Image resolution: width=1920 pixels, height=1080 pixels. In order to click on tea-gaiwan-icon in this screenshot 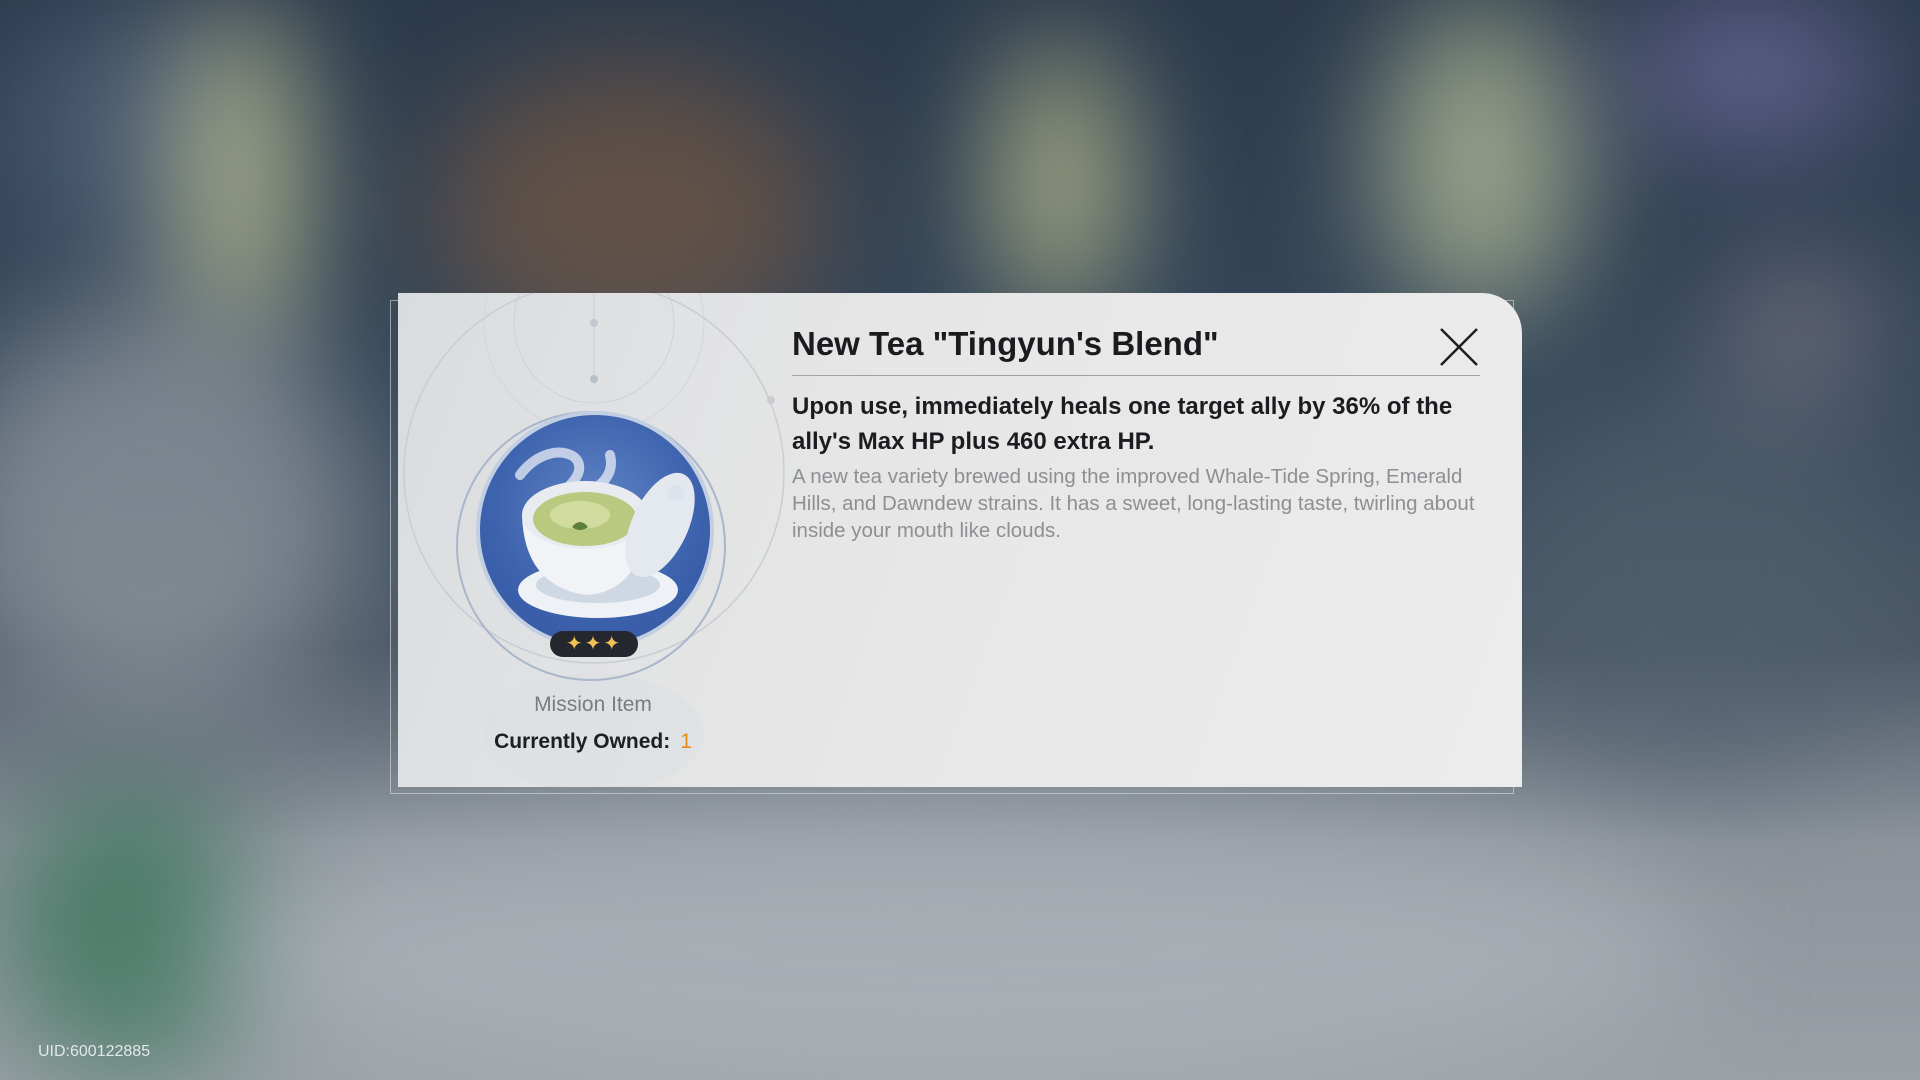, I will do `click(605, 532)`.